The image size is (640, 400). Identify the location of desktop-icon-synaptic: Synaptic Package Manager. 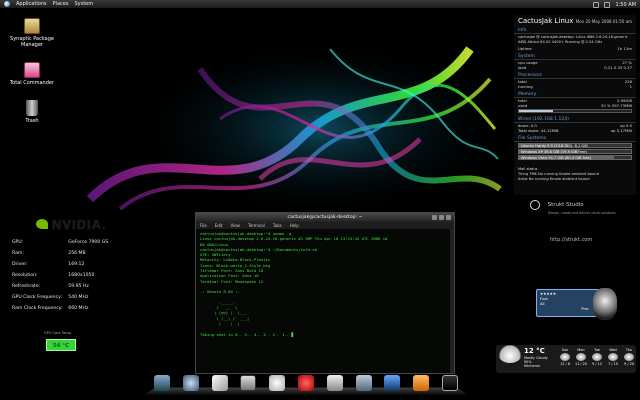
(32, 33).